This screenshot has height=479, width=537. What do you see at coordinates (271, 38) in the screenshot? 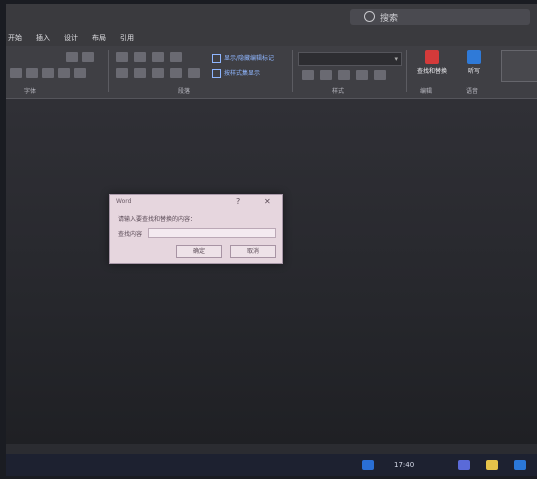
I see `menu-bar: 开始 插入 设计 布局 引用` at bounding box center [271, 38].